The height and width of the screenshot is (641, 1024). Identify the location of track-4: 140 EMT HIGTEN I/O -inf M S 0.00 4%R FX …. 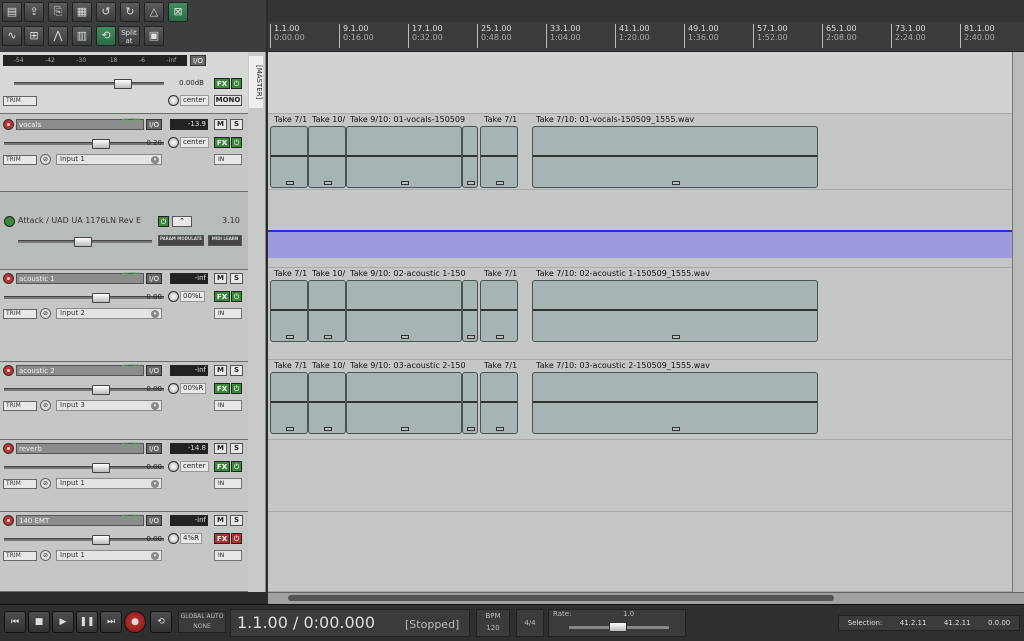
(124, 552).